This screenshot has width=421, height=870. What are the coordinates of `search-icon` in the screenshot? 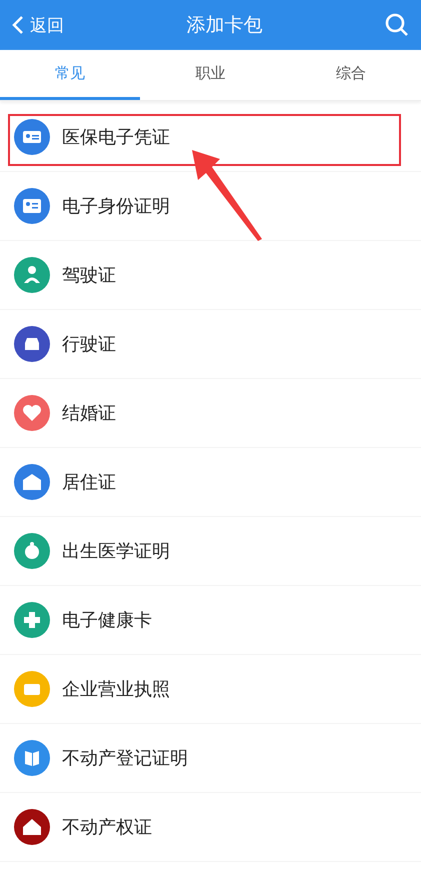 It's located at (397, 25).